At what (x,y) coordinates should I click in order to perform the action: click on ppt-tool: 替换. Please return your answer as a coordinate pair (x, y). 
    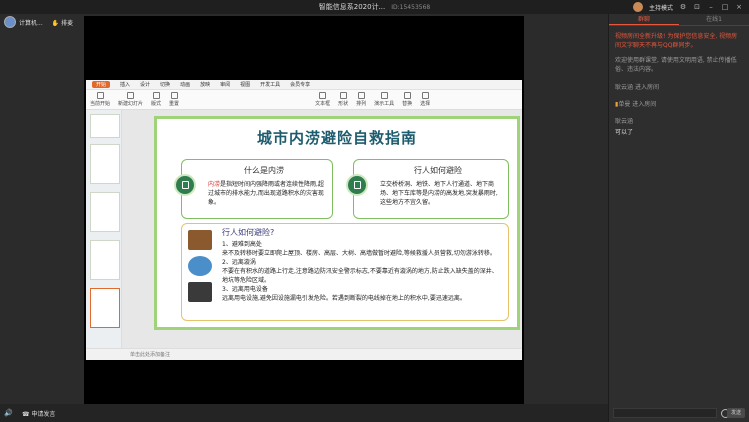
    Looking at the image, I should click on (407, 99).